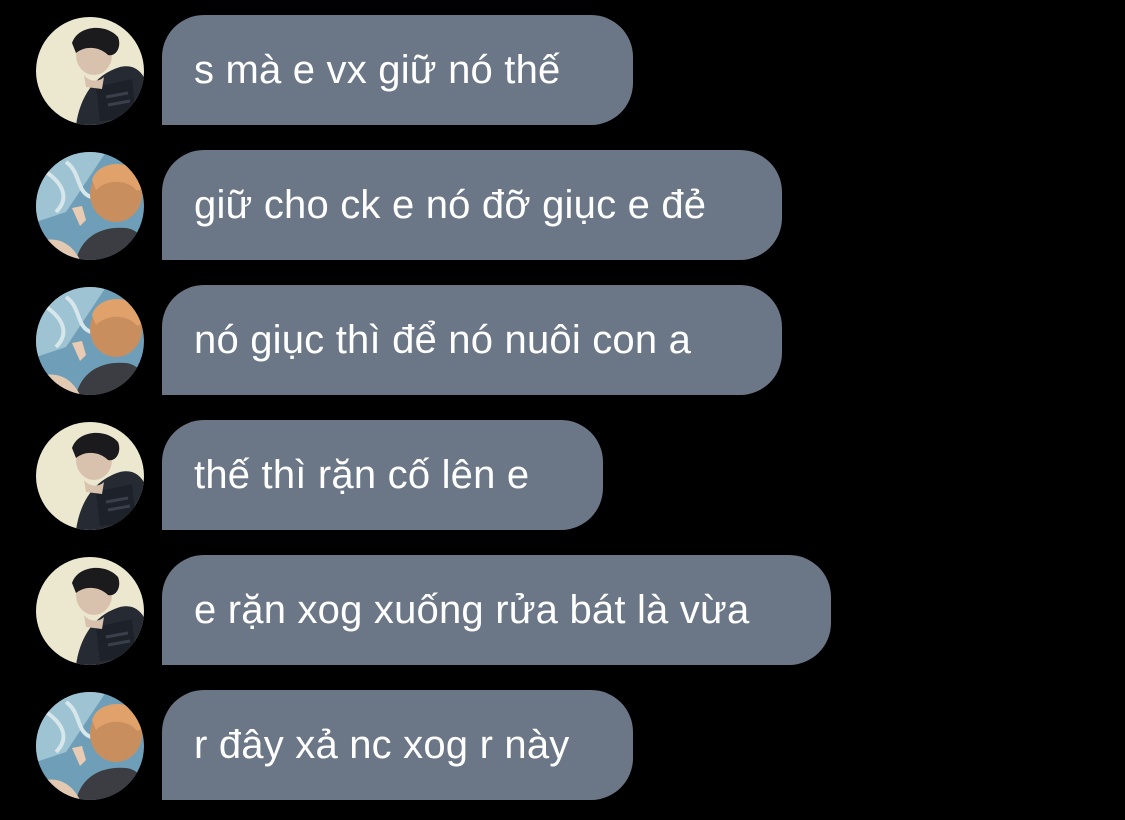 The width and height of the screenshot is (1125, 820). What do you see at coordinates (472, 610) in the screenshot?
I see `message-text: e rặn xog xuống rửa bát là vừa` at bounding box center [472, 610].